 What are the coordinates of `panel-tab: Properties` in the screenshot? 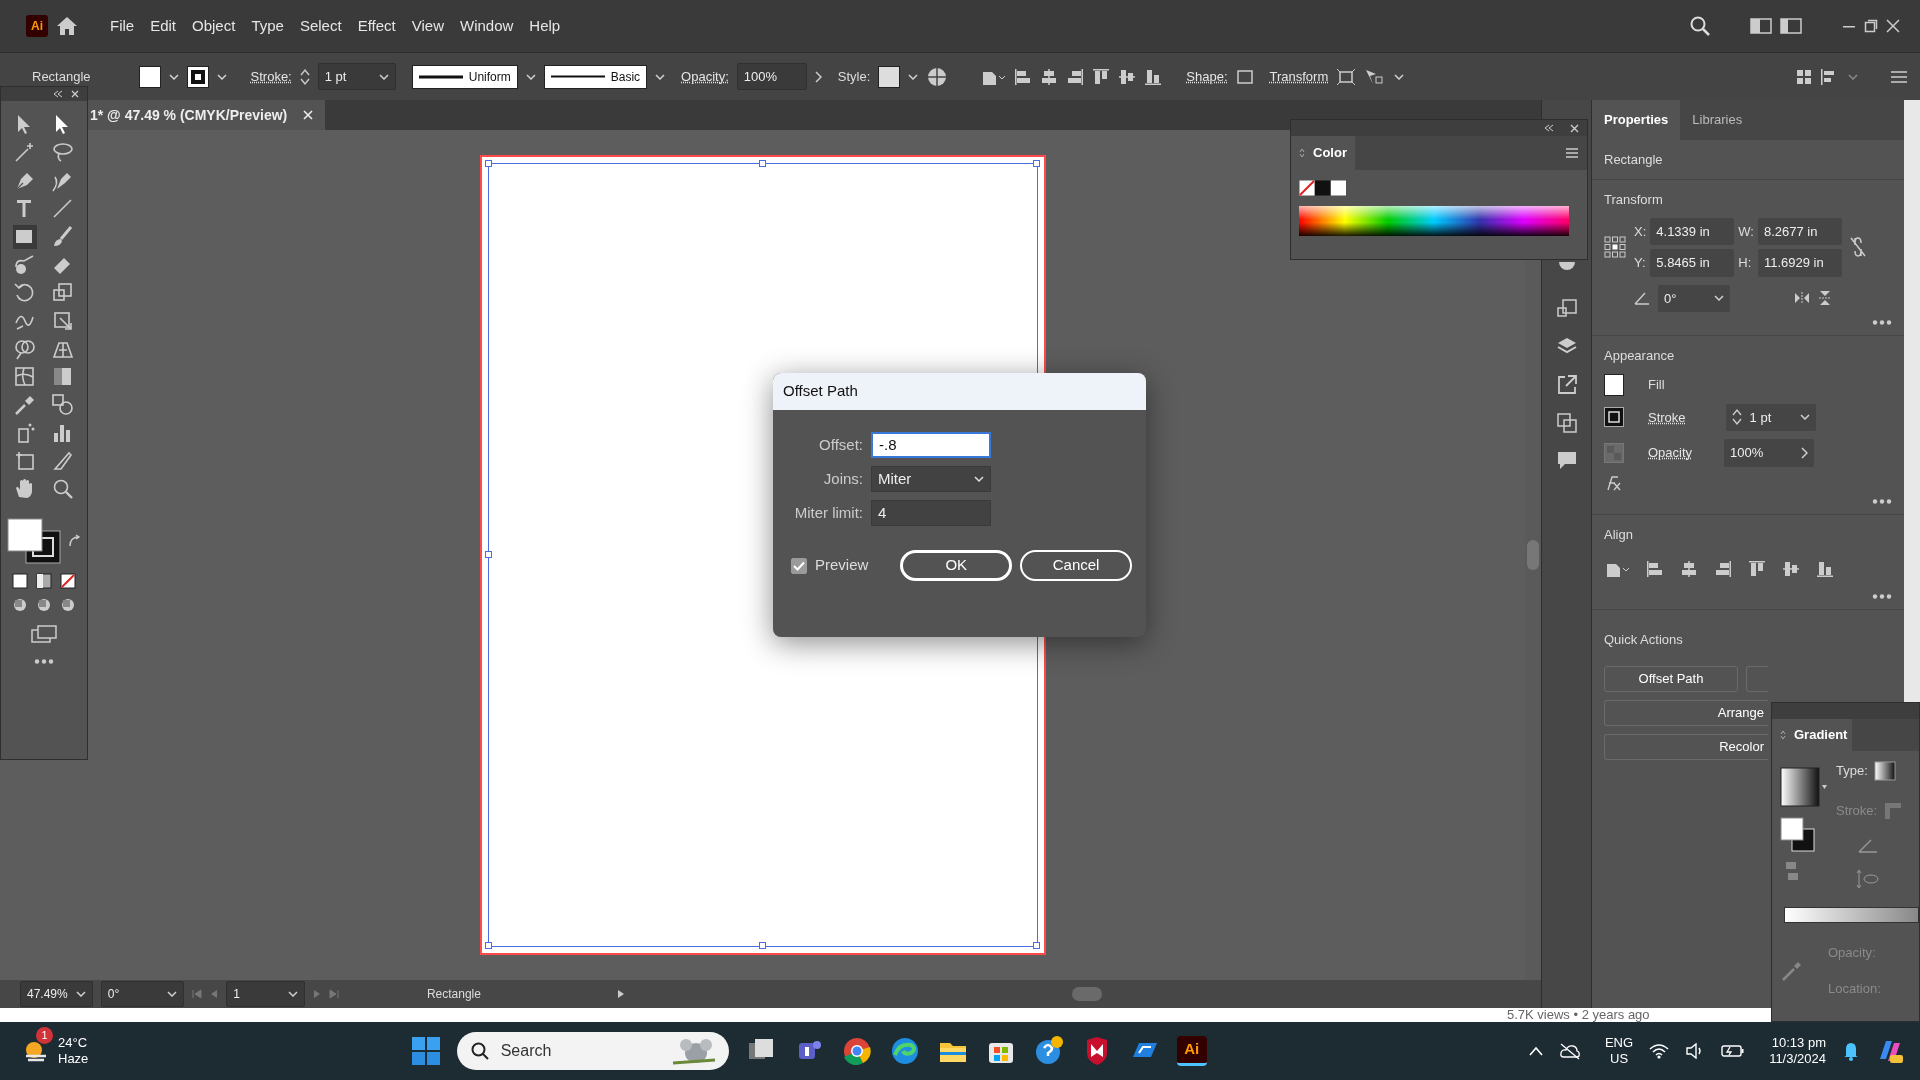 It's located at (1636, 120).